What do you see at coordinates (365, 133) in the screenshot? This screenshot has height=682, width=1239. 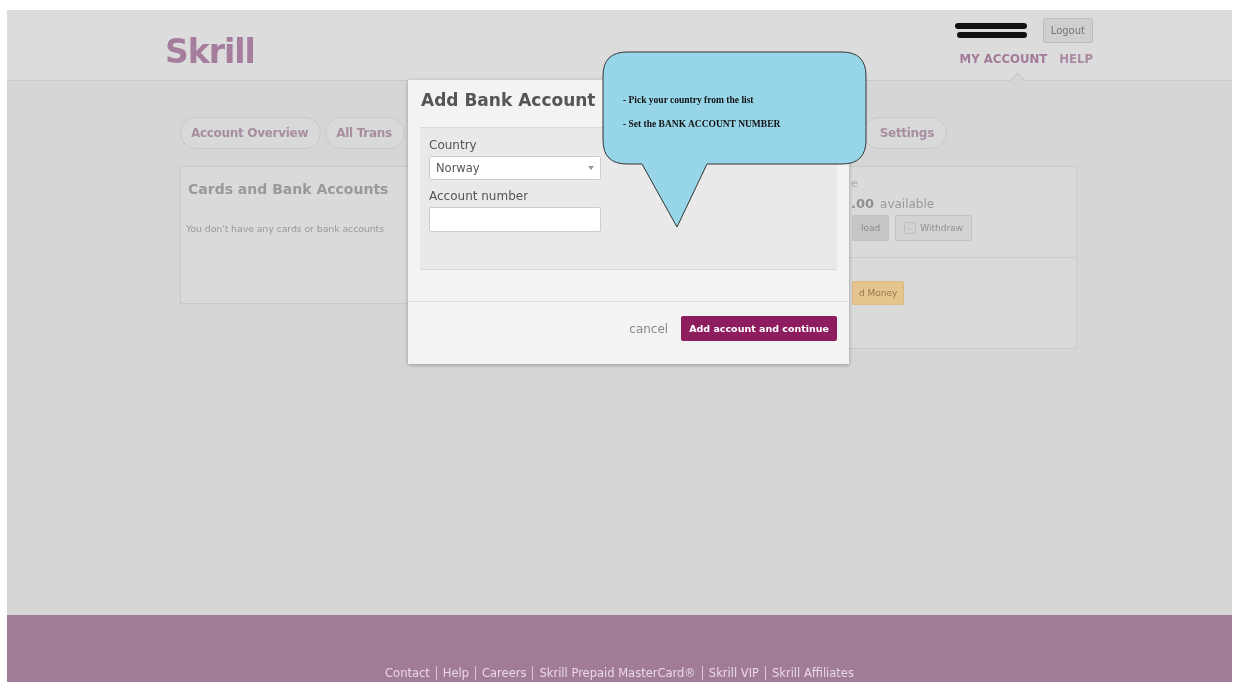 I see `tab: All Trans` at bounding box center [365, 133].